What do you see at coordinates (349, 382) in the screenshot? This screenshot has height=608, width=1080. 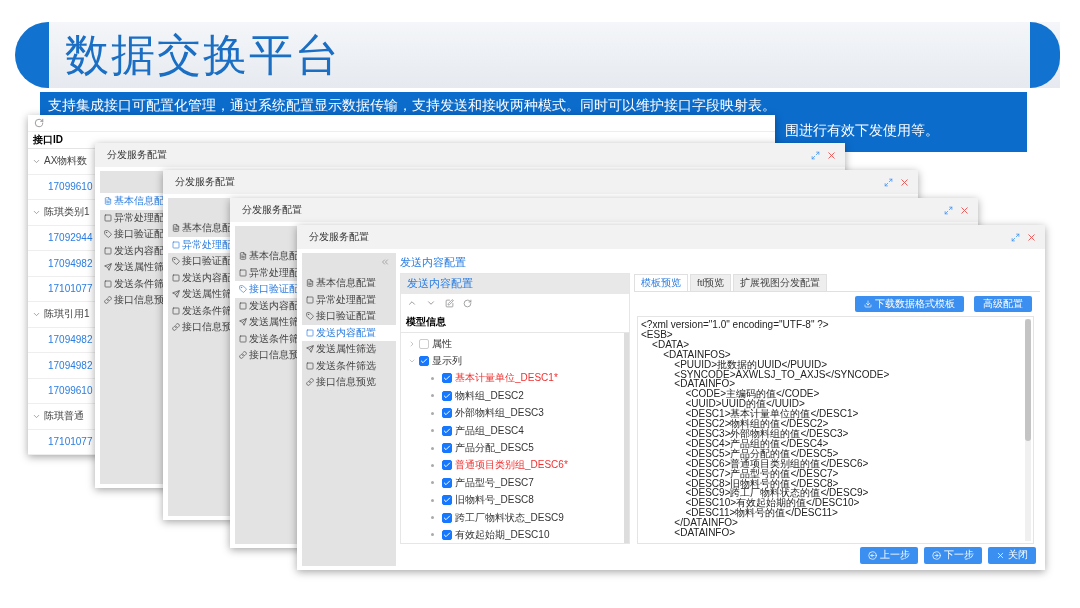 I see `sidebar-item: 接口信息预览` at bounding box center [349, 382].